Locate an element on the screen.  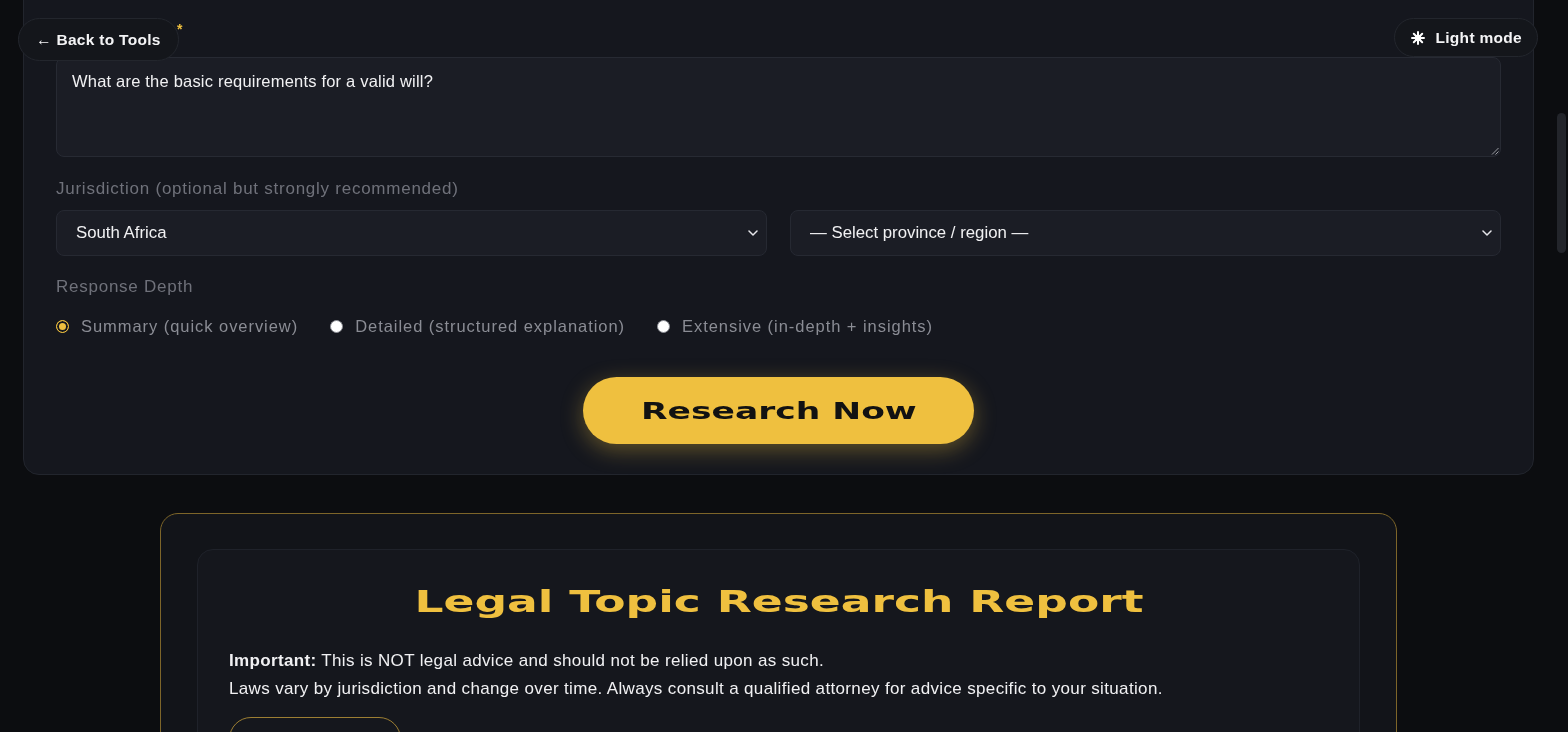
question-textarea: What are the basic requirements for a valid will? is located at coordinates (778, 107).